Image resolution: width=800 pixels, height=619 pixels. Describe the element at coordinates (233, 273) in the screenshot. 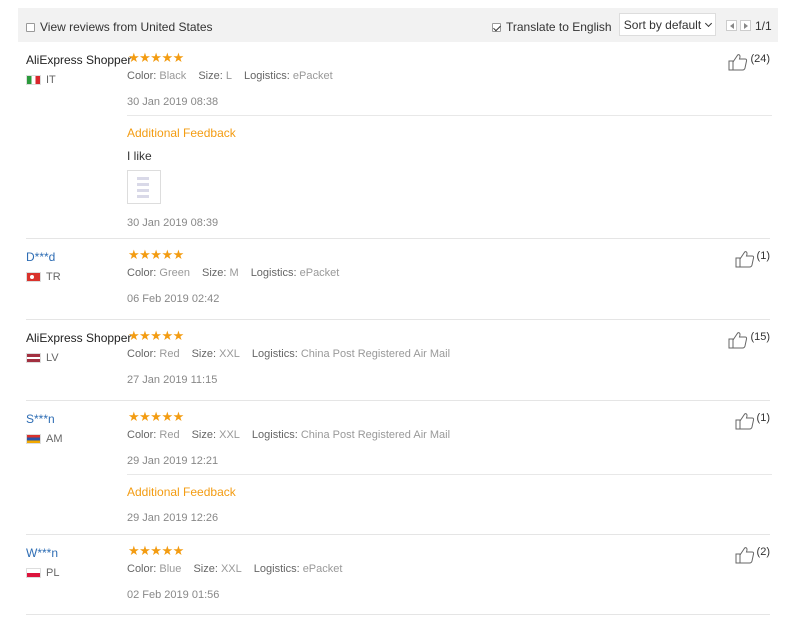

I see `order-attributes: Color: Green Size: M Logistics: ePacket` at that location.